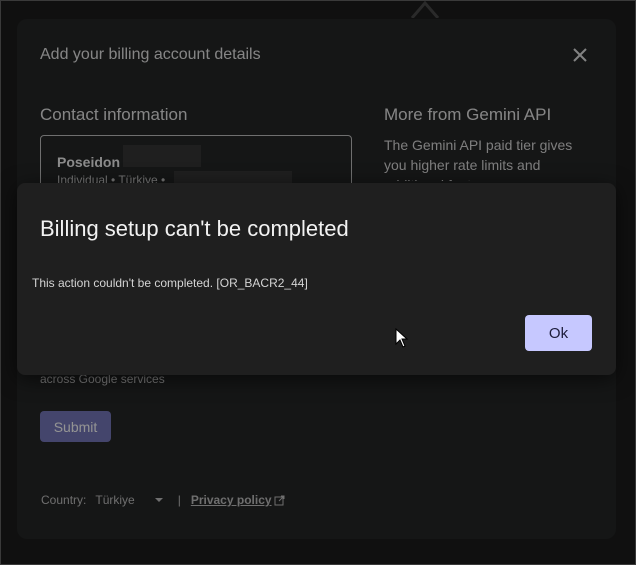 This screenshot has height=565, width=636. I want to click on billing-dialog-title: Add your billing account details, so click(150, 54).